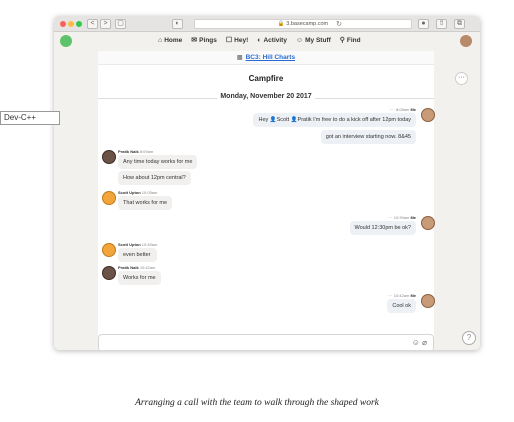  What do you see at coordinates (120, 24) in the screenshot?
I see `sidebar-toggle-button: ▢` at bounding box center [120, 24].